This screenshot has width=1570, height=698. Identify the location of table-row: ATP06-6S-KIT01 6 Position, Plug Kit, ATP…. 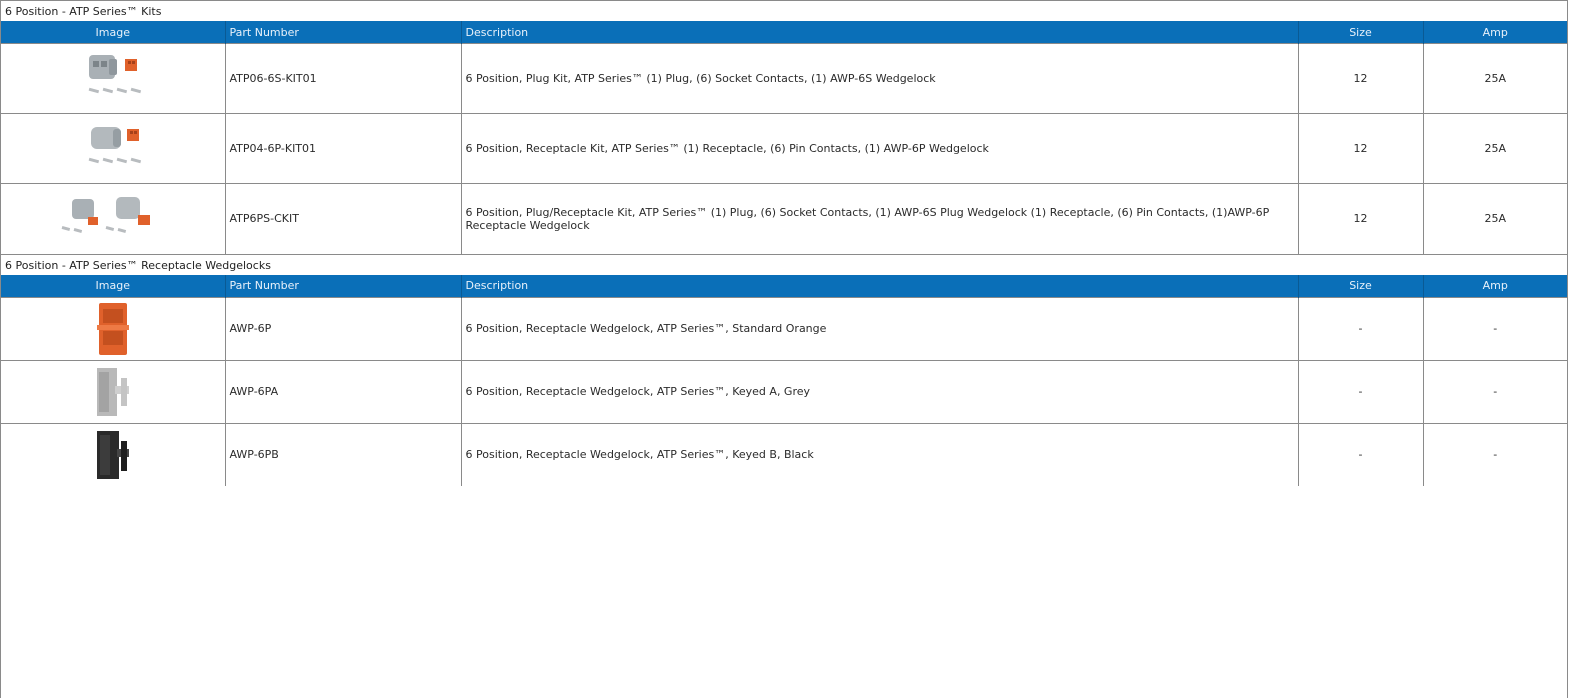
(784, 78).